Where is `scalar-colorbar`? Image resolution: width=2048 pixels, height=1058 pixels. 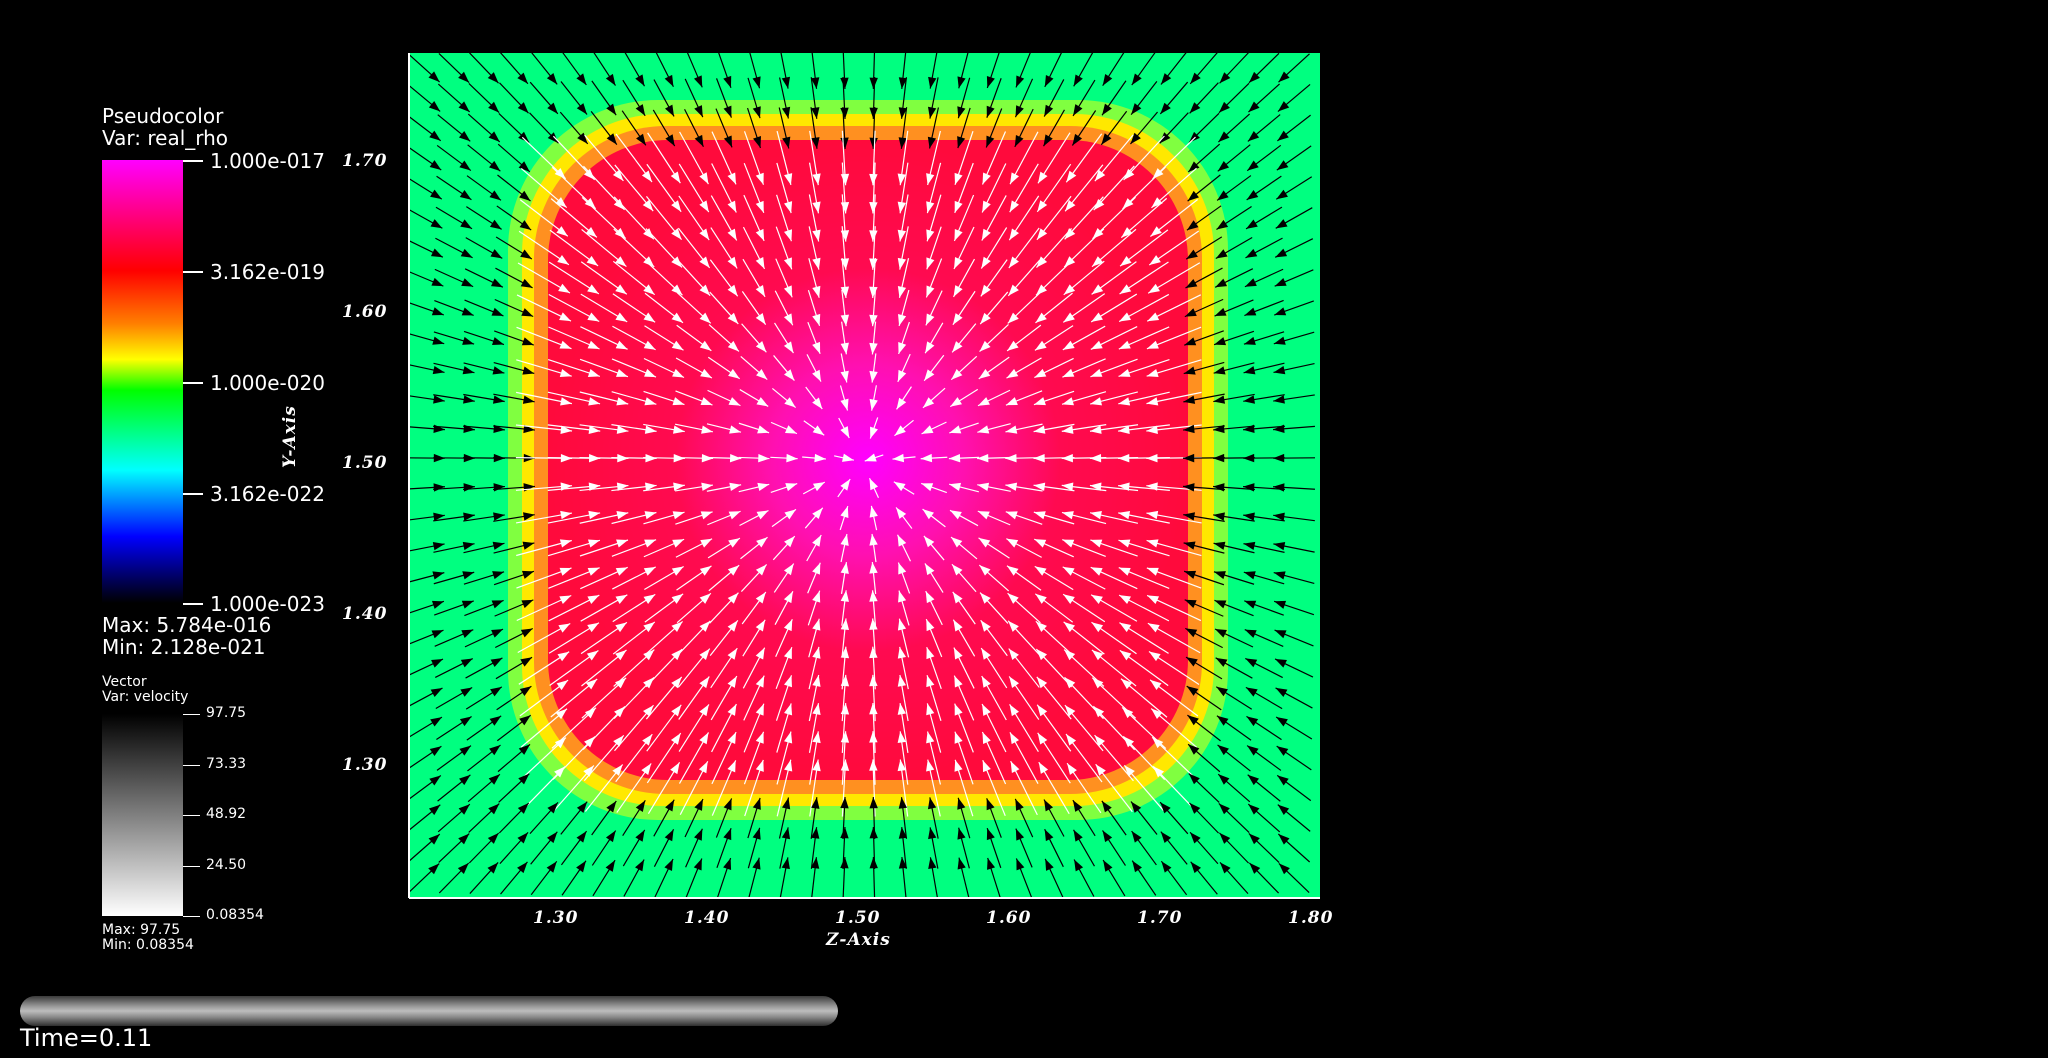 scalar-colorbar is located at coordinates (142, 381).